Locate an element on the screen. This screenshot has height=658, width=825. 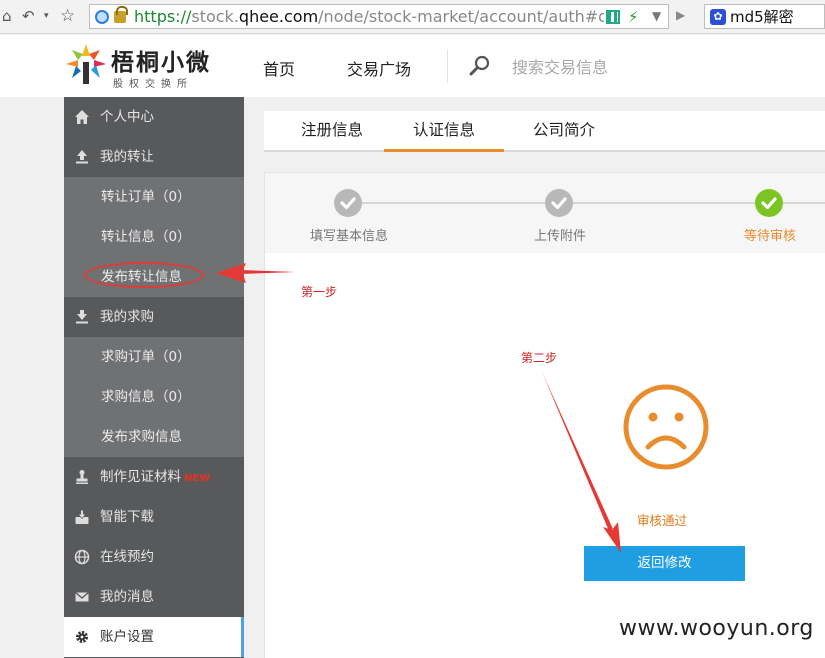
sidebar-item-witness-materials: 制作见证材料 NEW is located at coordinates (154, 477).